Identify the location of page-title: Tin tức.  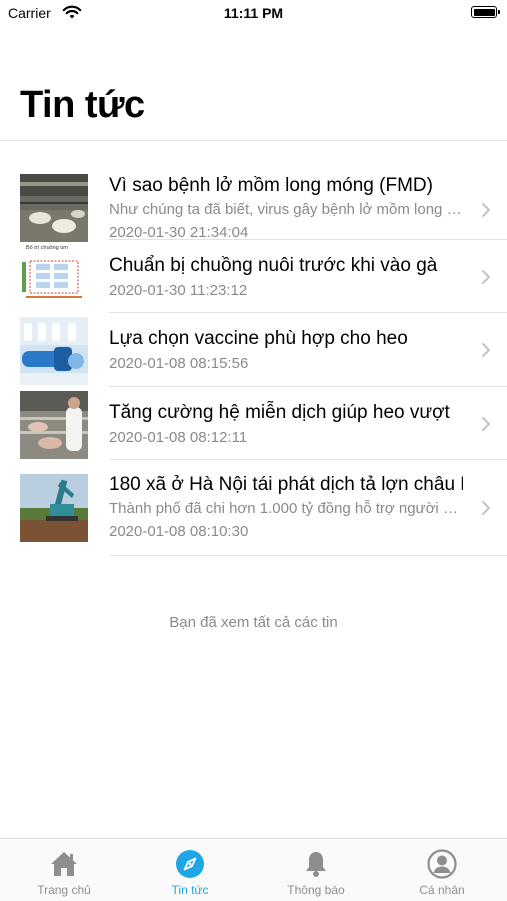
(82, 105).